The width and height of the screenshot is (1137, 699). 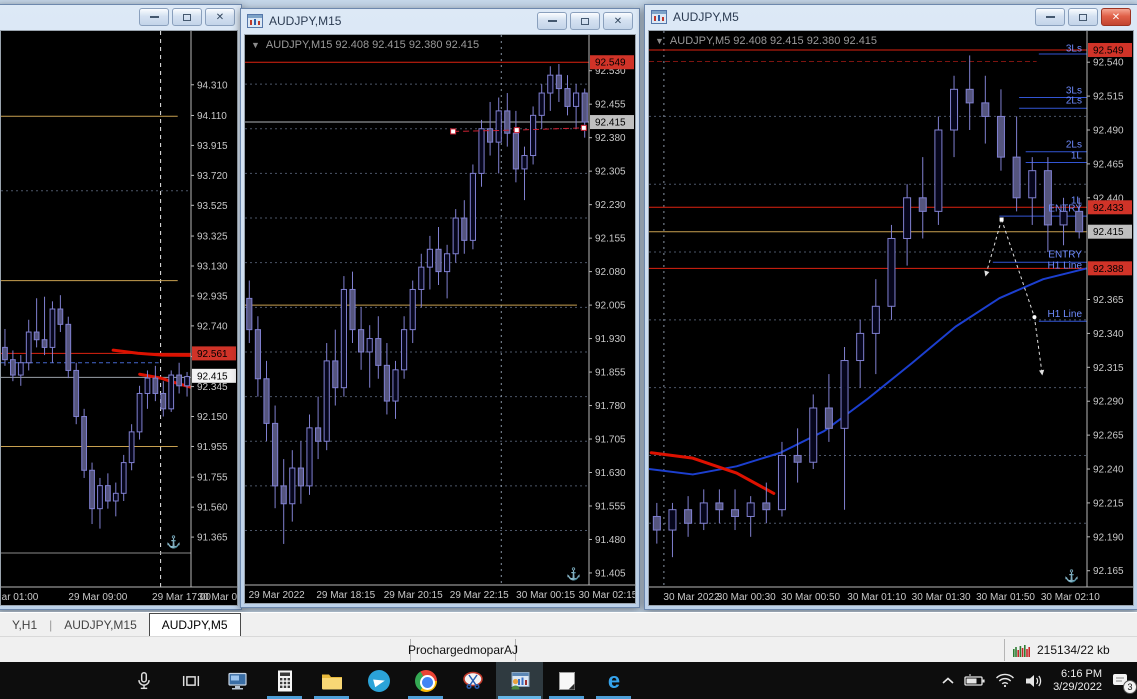 I want to click on system-monitor-icon, so click(x=237, y=680).